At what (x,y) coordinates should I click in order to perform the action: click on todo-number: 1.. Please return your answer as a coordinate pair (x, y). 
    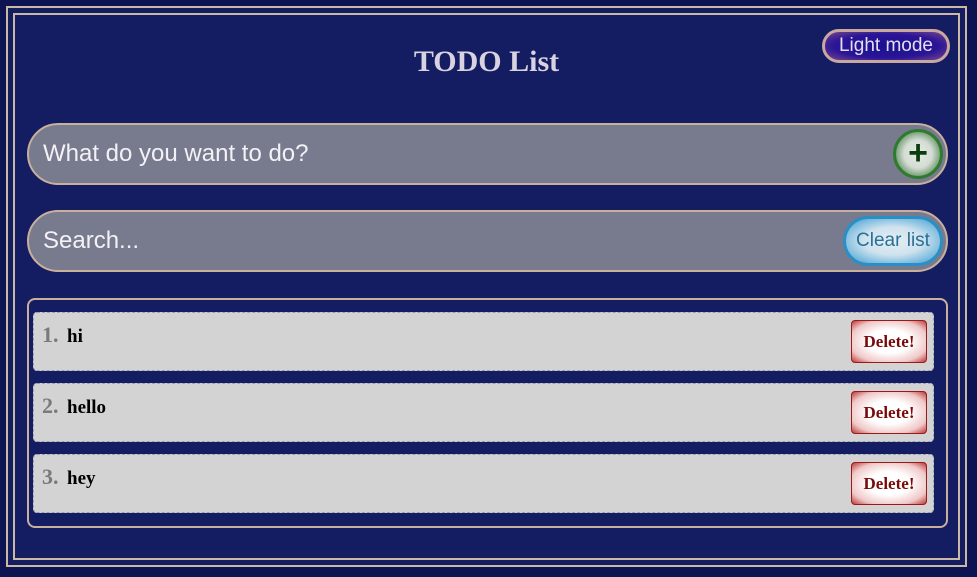
    Looking at the image, I should click on (50, 334).